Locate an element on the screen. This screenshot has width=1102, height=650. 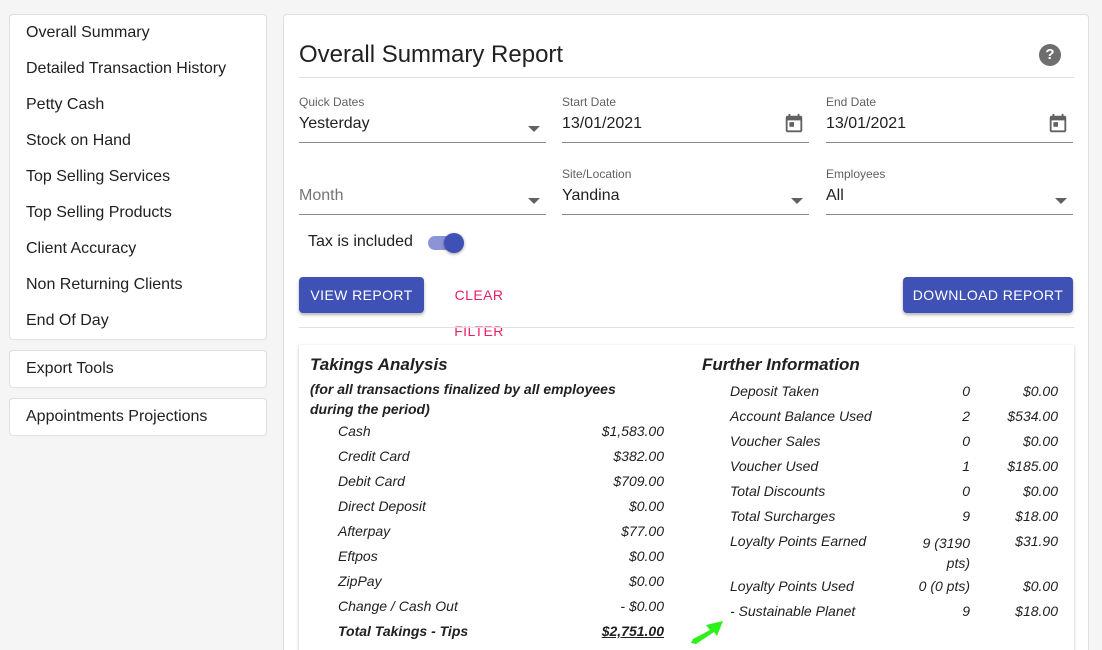
start-date-label: Start Date is located at coordinates (589, 102).